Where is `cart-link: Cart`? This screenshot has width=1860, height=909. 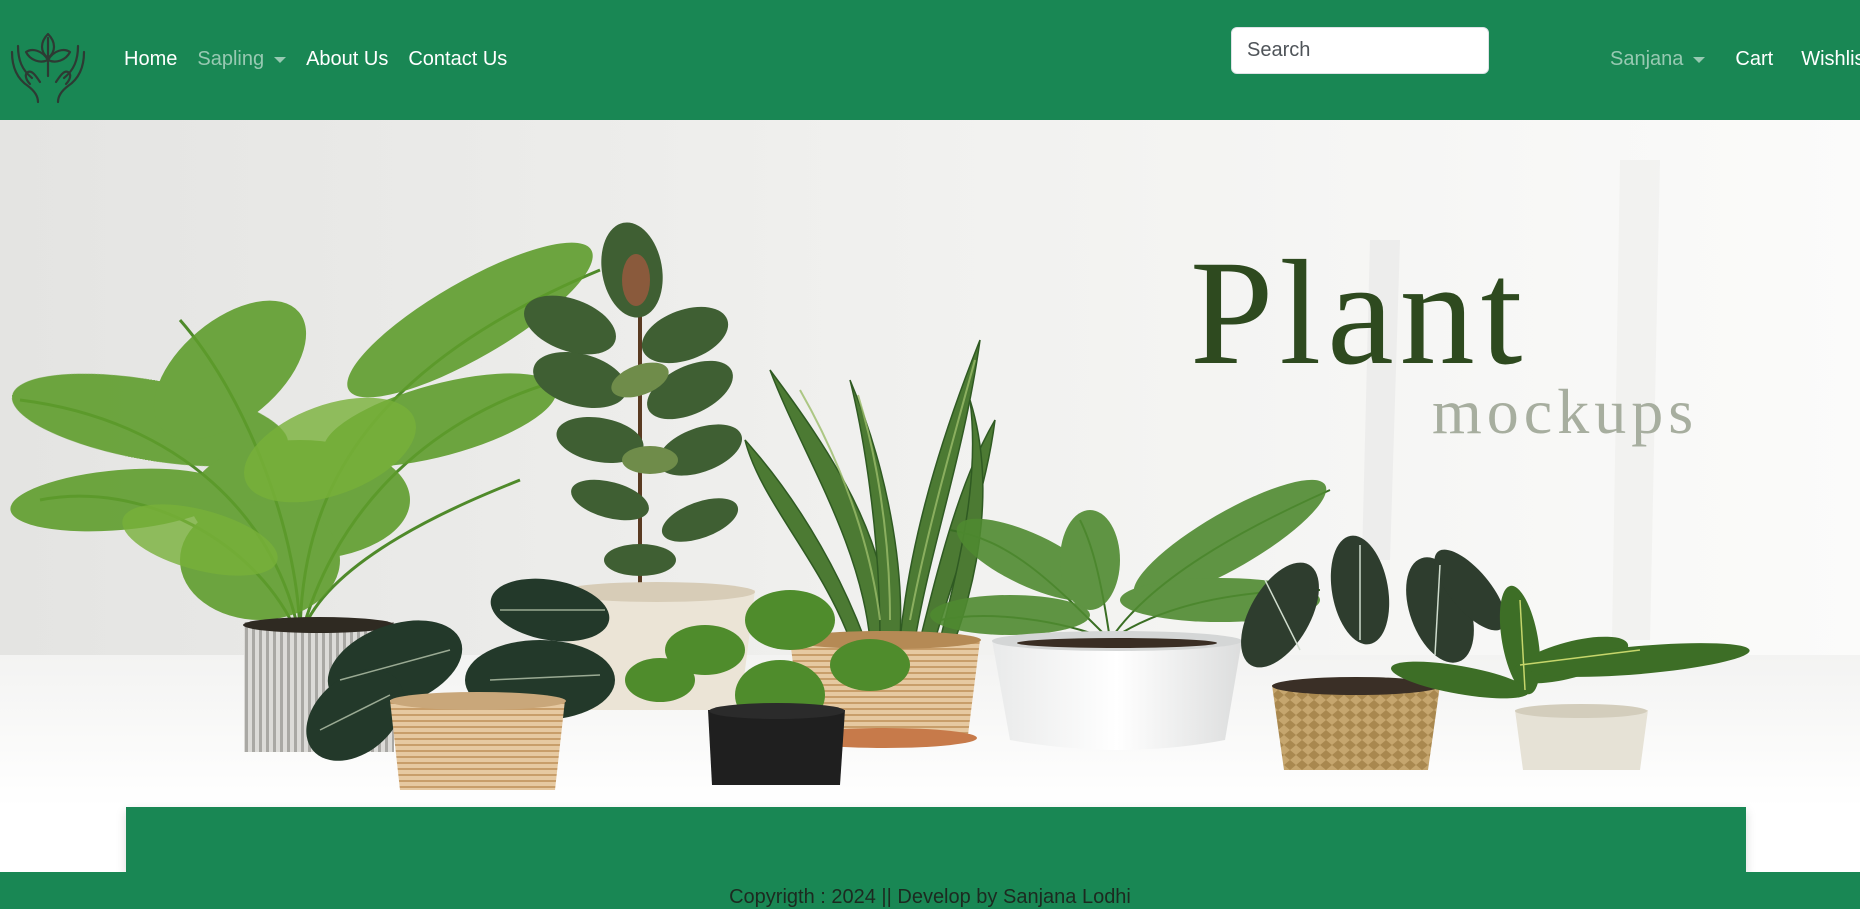 cart-link: Cart is located at coordinates (1749, 59).